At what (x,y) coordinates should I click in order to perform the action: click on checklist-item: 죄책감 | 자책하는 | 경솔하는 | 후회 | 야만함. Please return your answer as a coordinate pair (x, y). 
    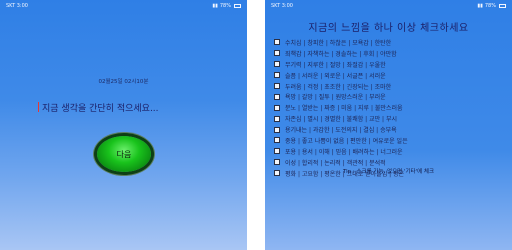
    Looking at the image, I should click on (389, 53).